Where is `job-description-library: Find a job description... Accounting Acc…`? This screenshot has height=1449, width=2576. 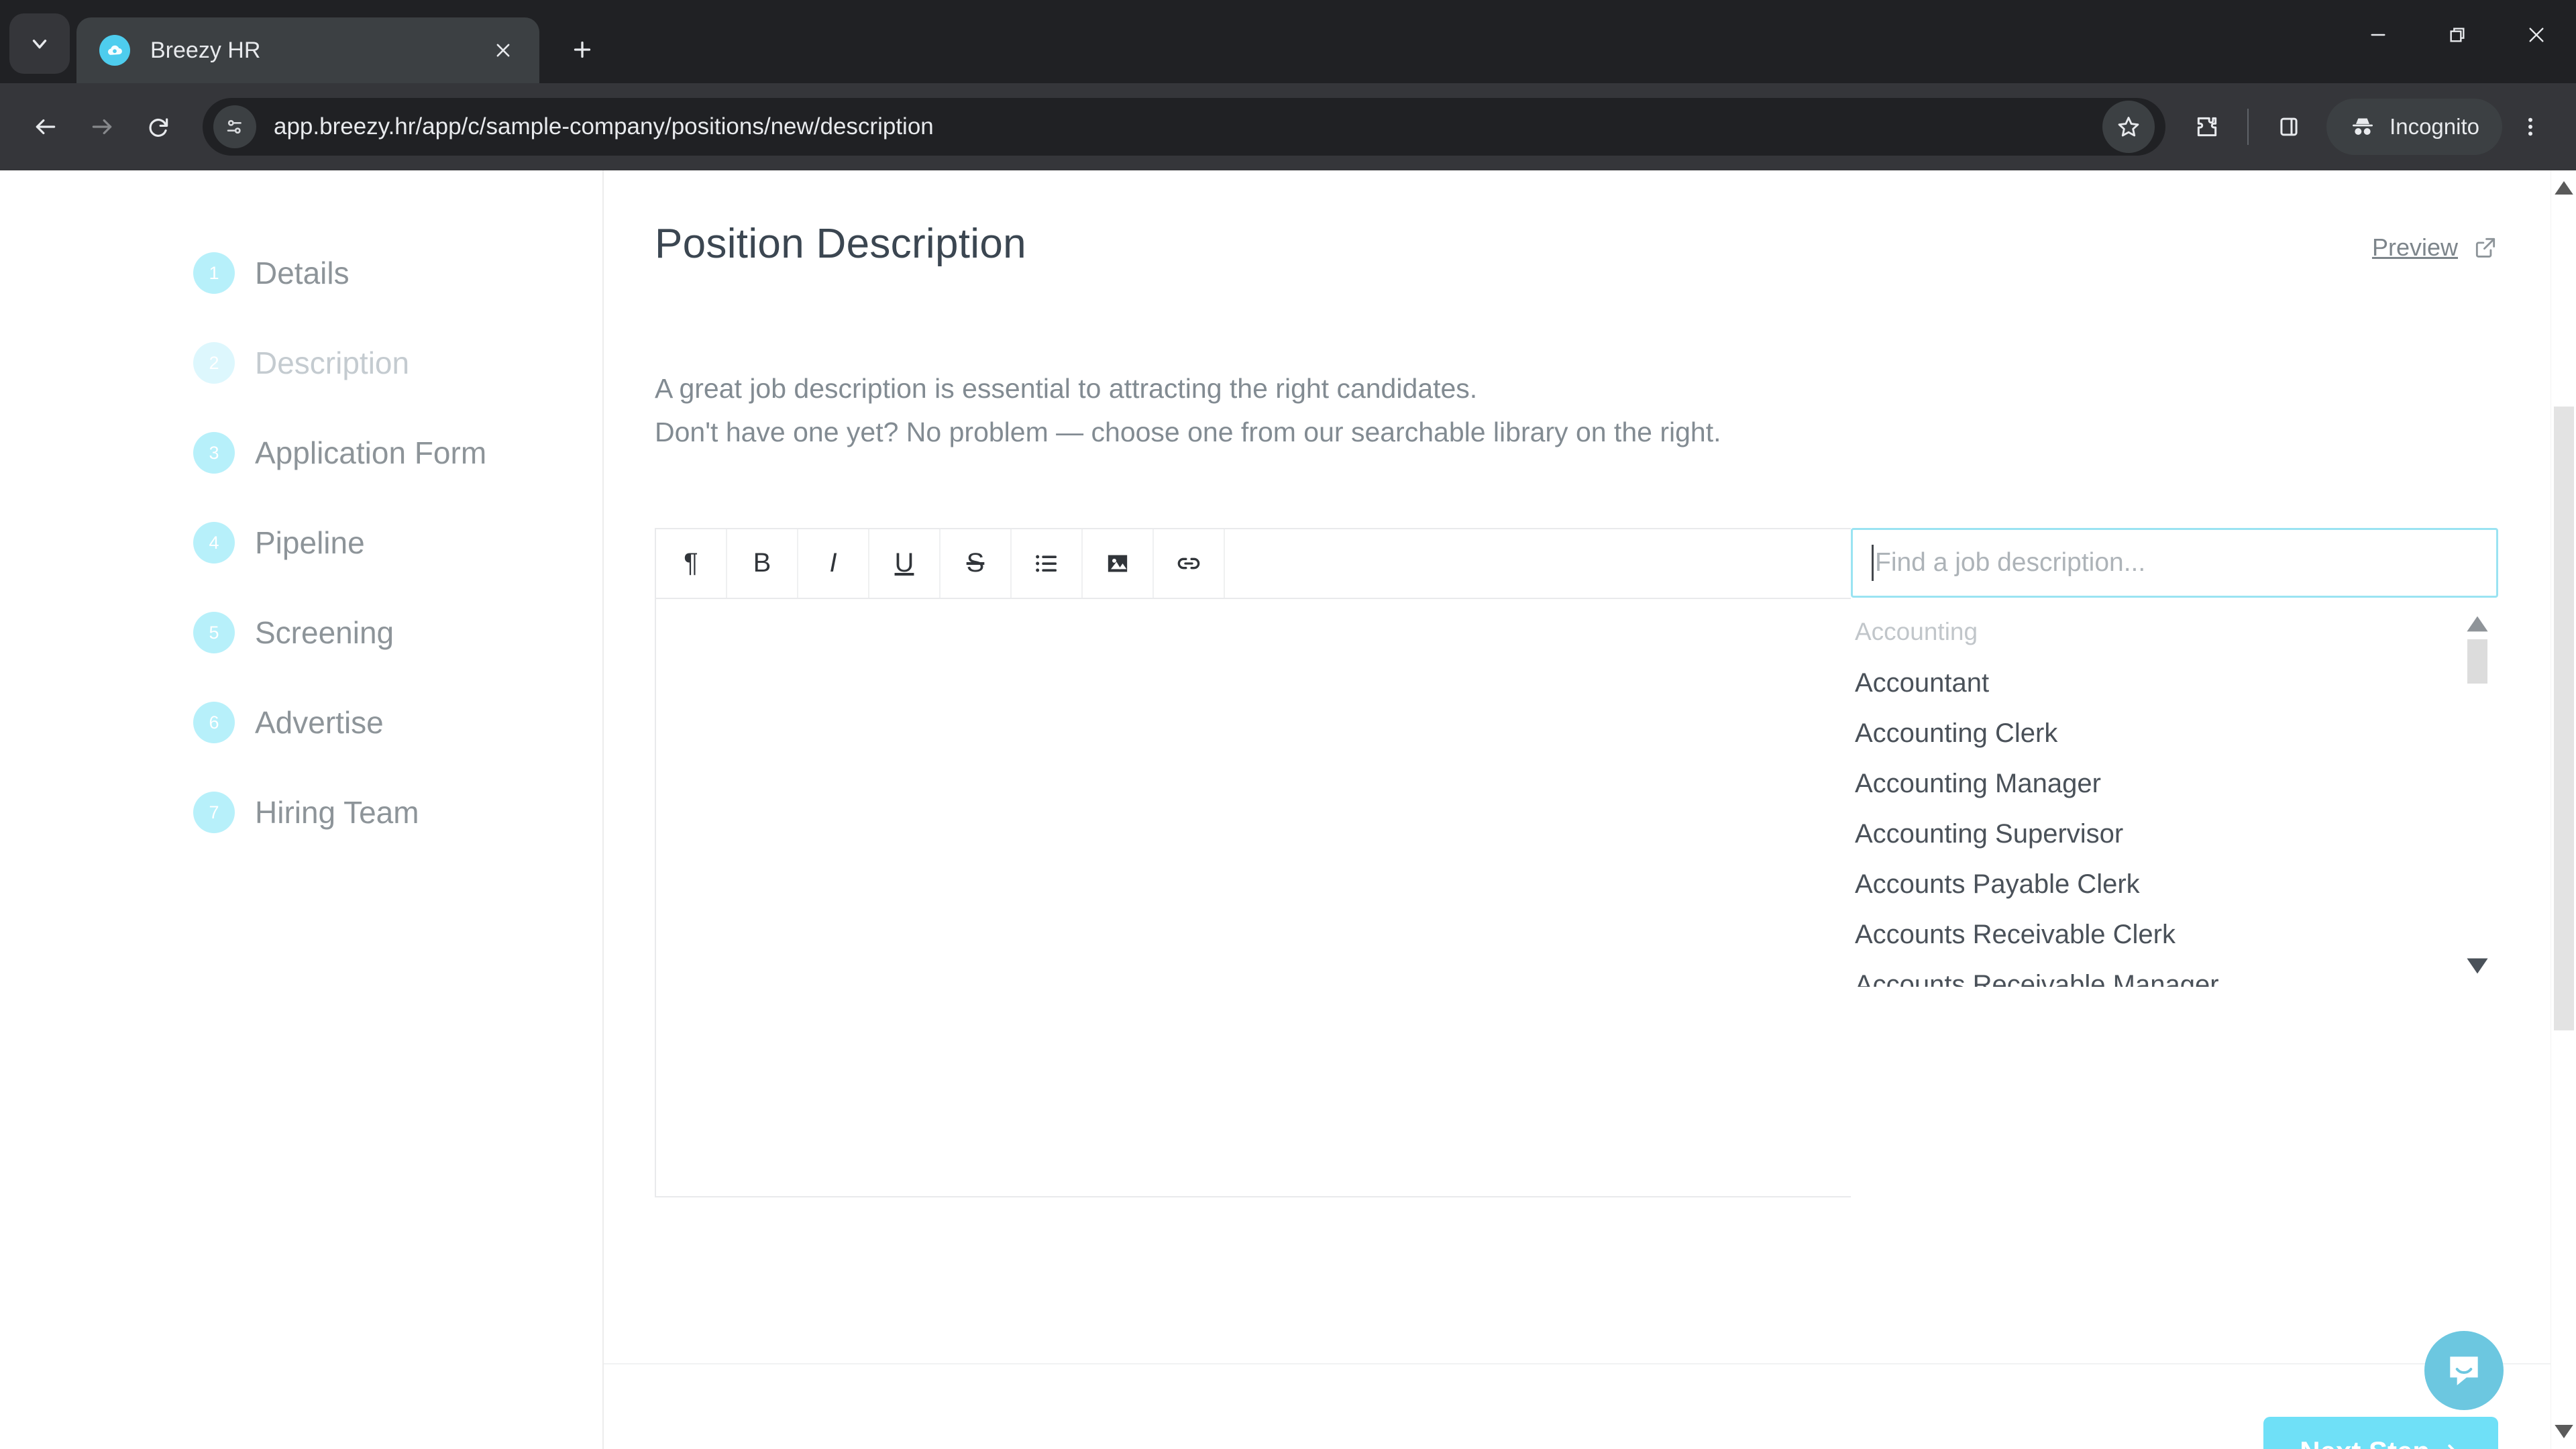
job-description-library: Find a job description... Accounting Acc… is located at coordinates (2174, 757).